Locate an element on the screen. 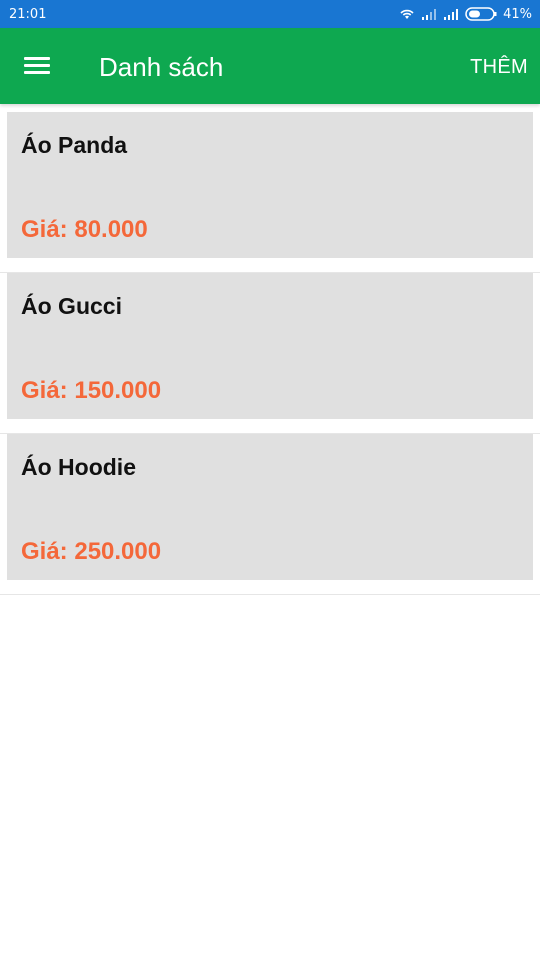 This screenshot has width=540, height=960. product-price: Giá: 80.000 is located at coordinates (84, 229).